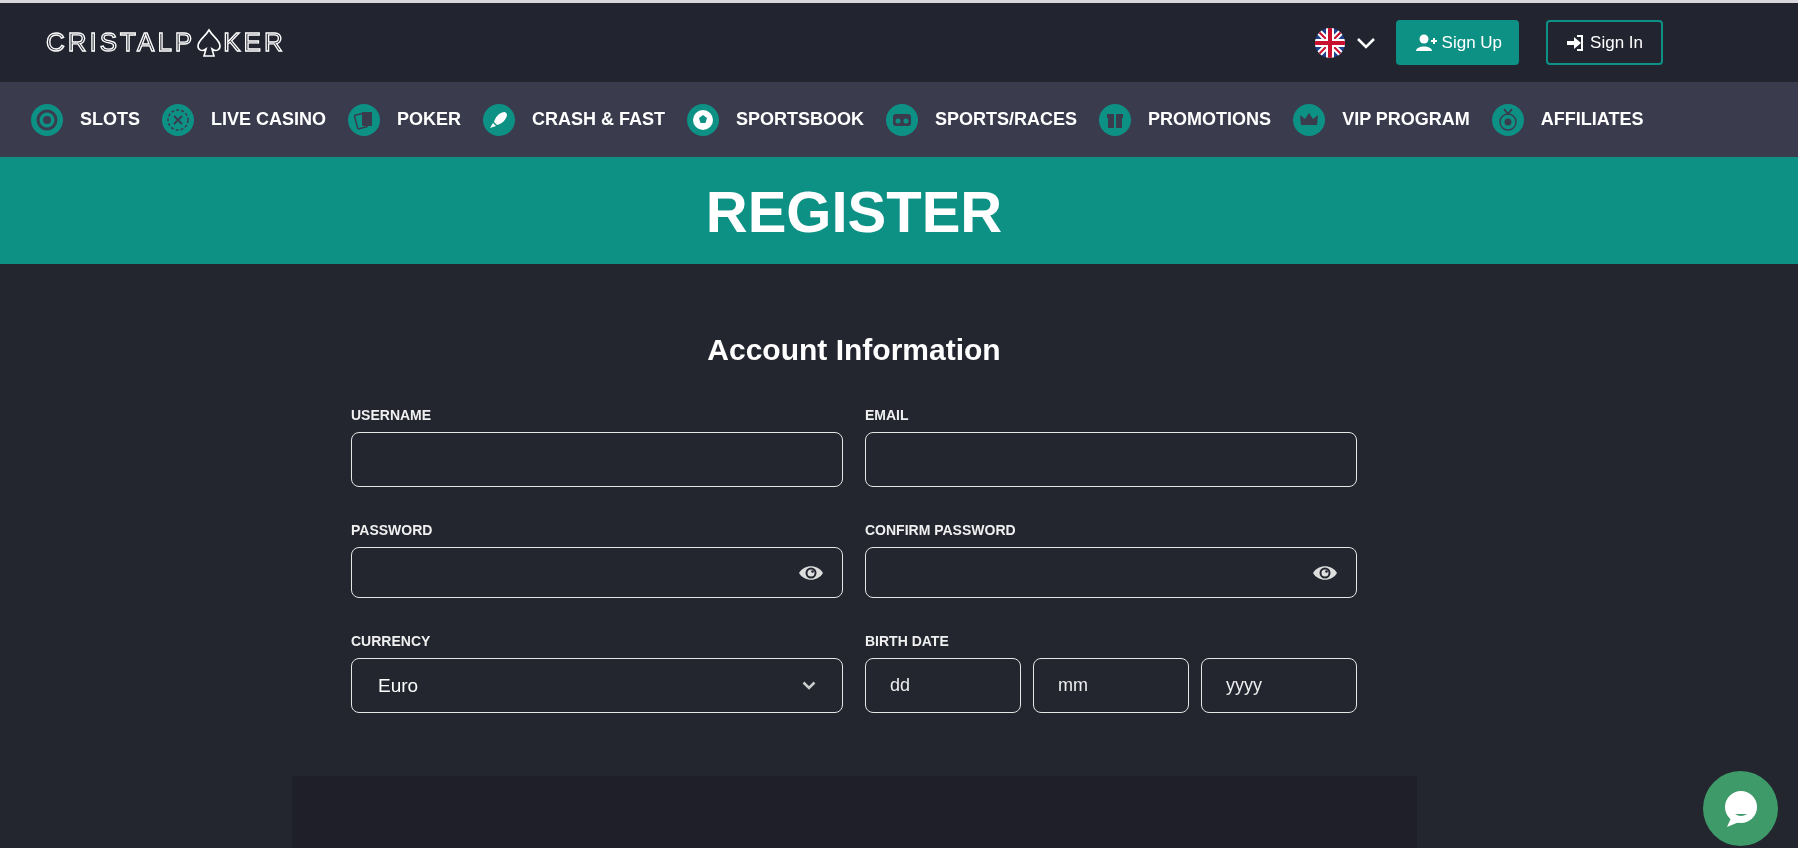 This screenshot has width=1798, height=848. Describe the element at coordinates (1575, 42) in the screenshot. I see `sign-in-icon` at that location.